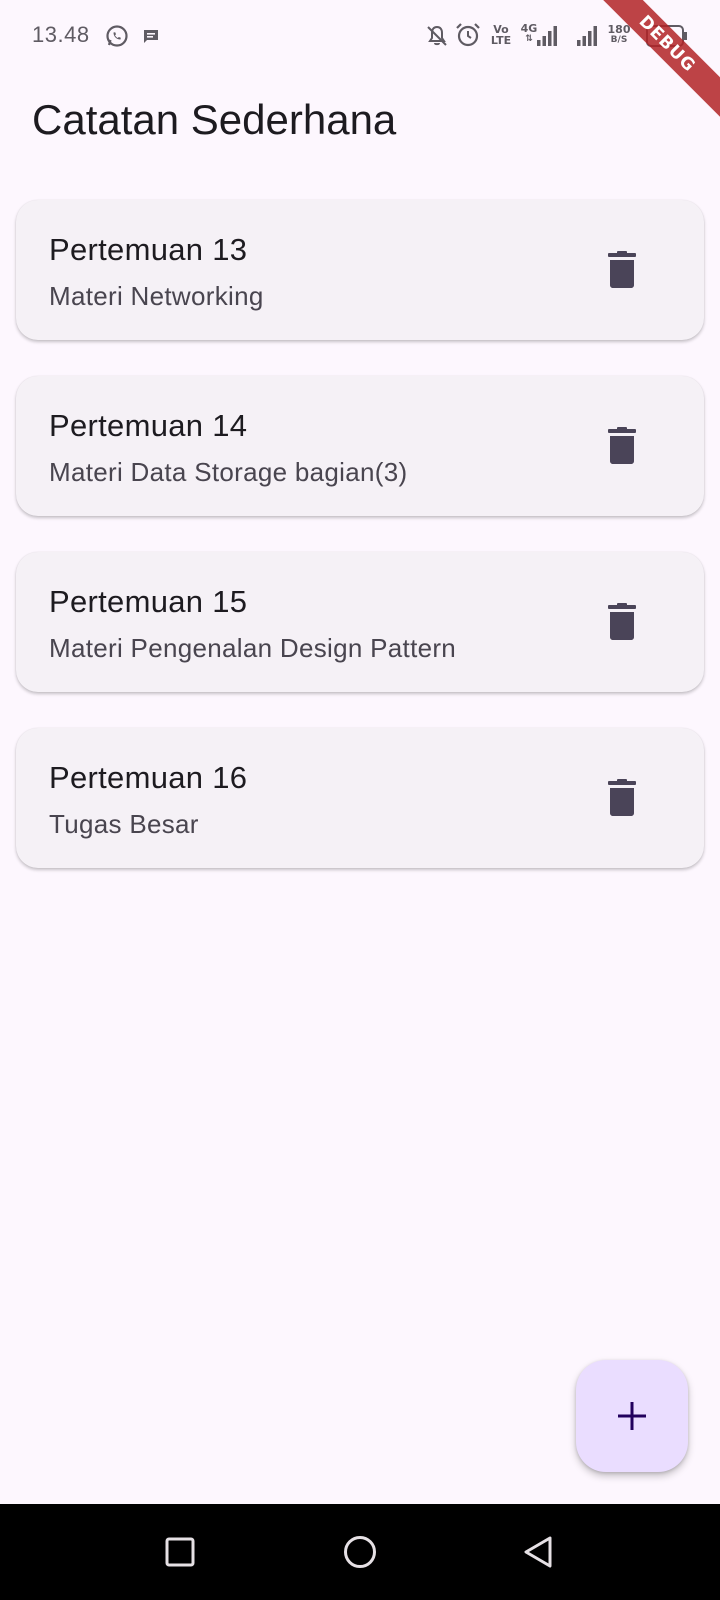 The image size is (720, 1600). Describe the element at coordinates (148, 425) in the screenshot. I see `note-title: Pertemuan 14` at that location.